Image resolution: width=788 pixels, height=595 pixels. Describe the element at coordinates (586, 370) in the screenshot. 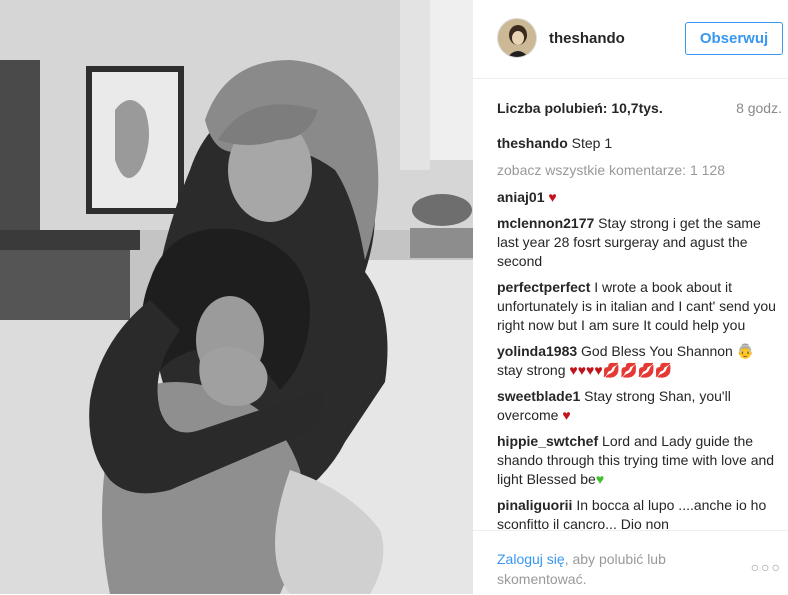

I see `heart-emoji-icon: ♥♥♥♥` at that location.